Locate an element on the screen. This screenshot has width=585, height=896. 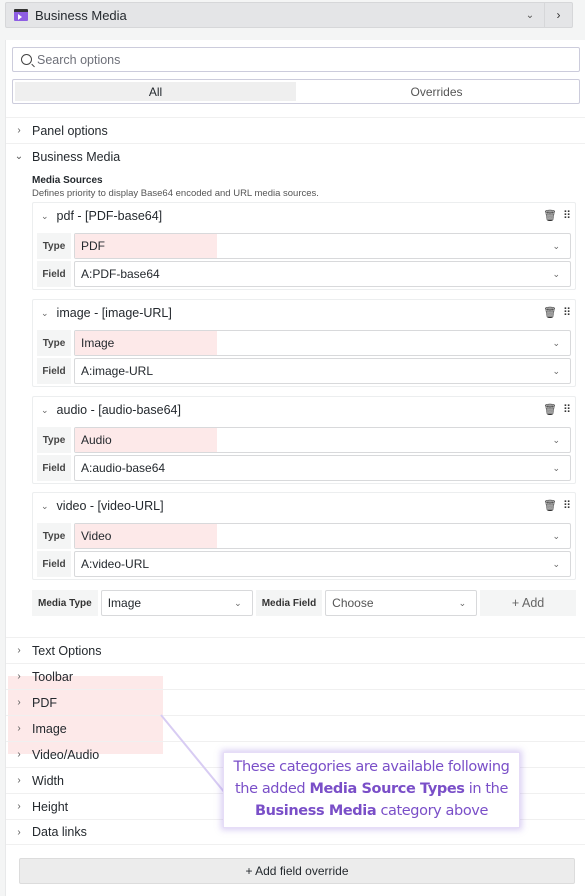
callout-line: These categories are available following is located at coordinates (371, 767).